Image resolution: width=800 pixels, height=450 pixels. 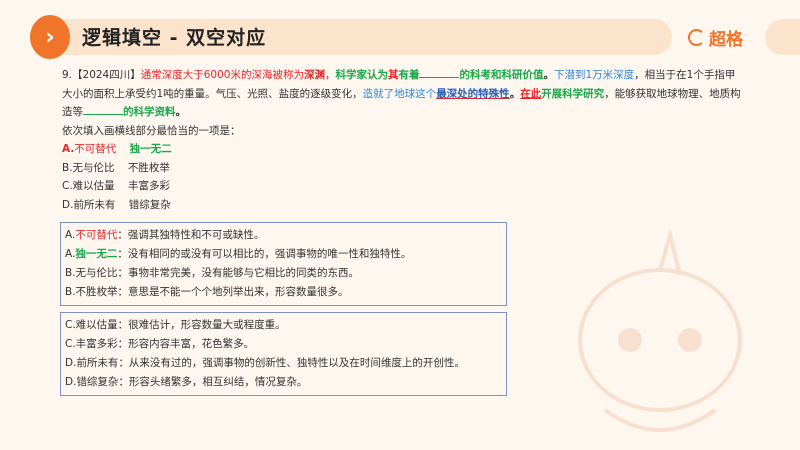 I want to click on header-bar-right, so click(x=782, y=37).